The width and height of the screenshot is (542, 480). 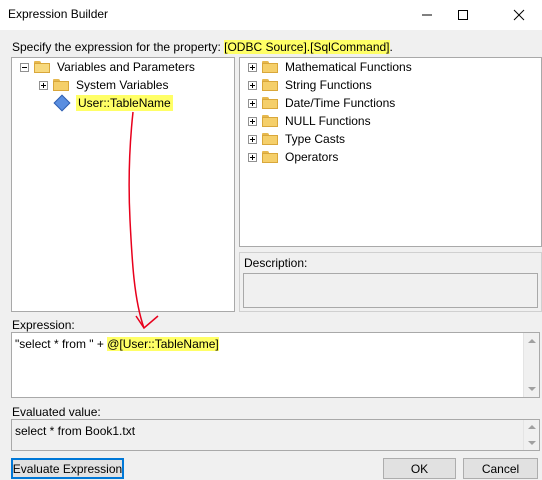 I want to click on tree-node-label: NULL Functions, so click(x=328, y=121).